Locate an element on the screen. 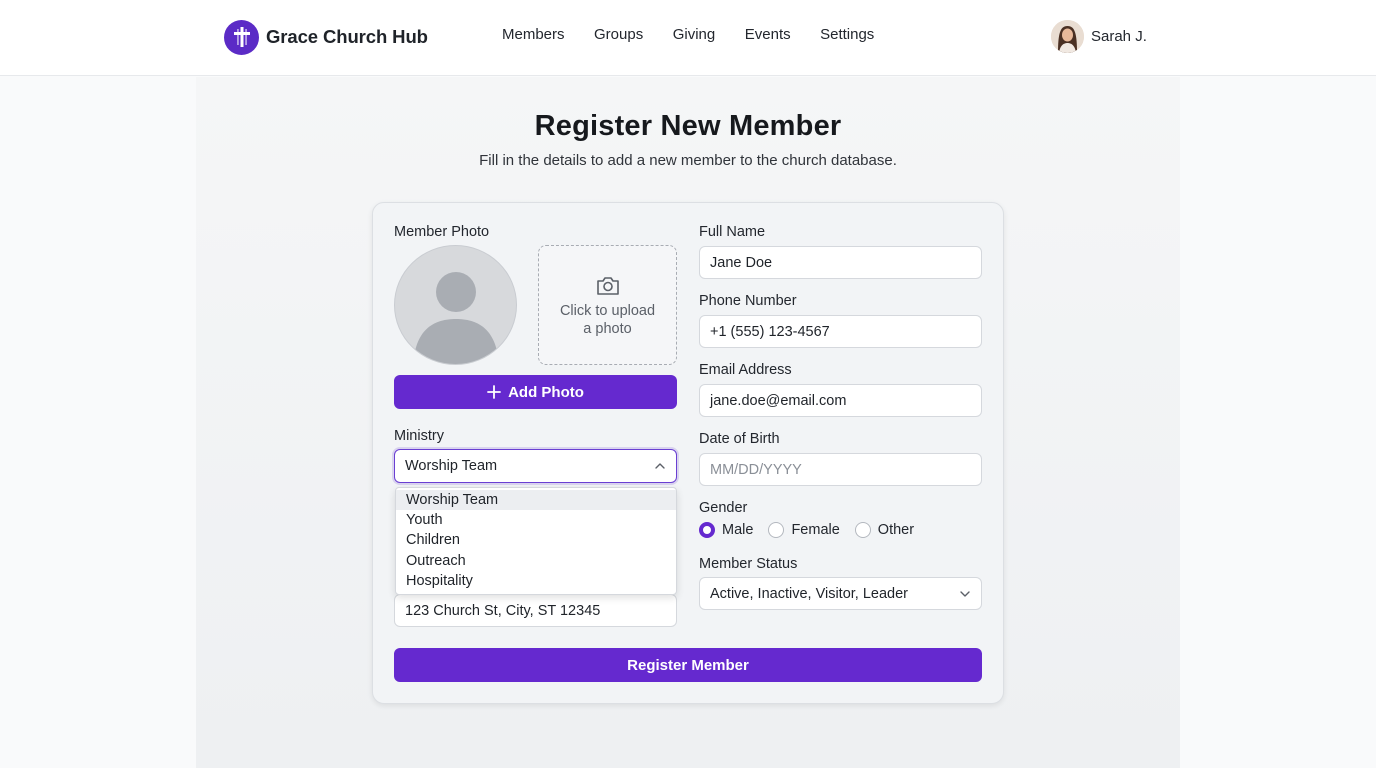 The width and height of the screenshot is (1376, 768). register-member-button: Register Member is located at coordinates (688, 665).